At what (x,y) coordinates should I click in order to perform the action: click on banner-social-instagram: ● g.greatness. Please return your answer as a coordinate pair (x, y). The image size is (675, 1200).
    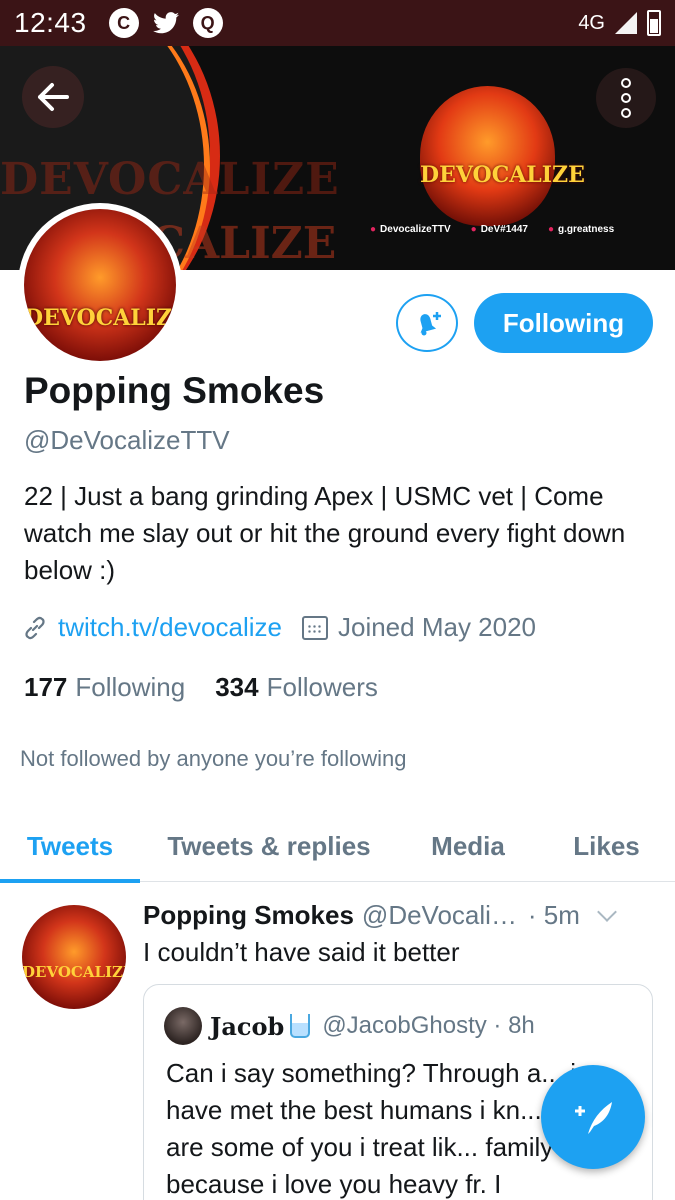
    Looking at the image, I should click on (581, 229).